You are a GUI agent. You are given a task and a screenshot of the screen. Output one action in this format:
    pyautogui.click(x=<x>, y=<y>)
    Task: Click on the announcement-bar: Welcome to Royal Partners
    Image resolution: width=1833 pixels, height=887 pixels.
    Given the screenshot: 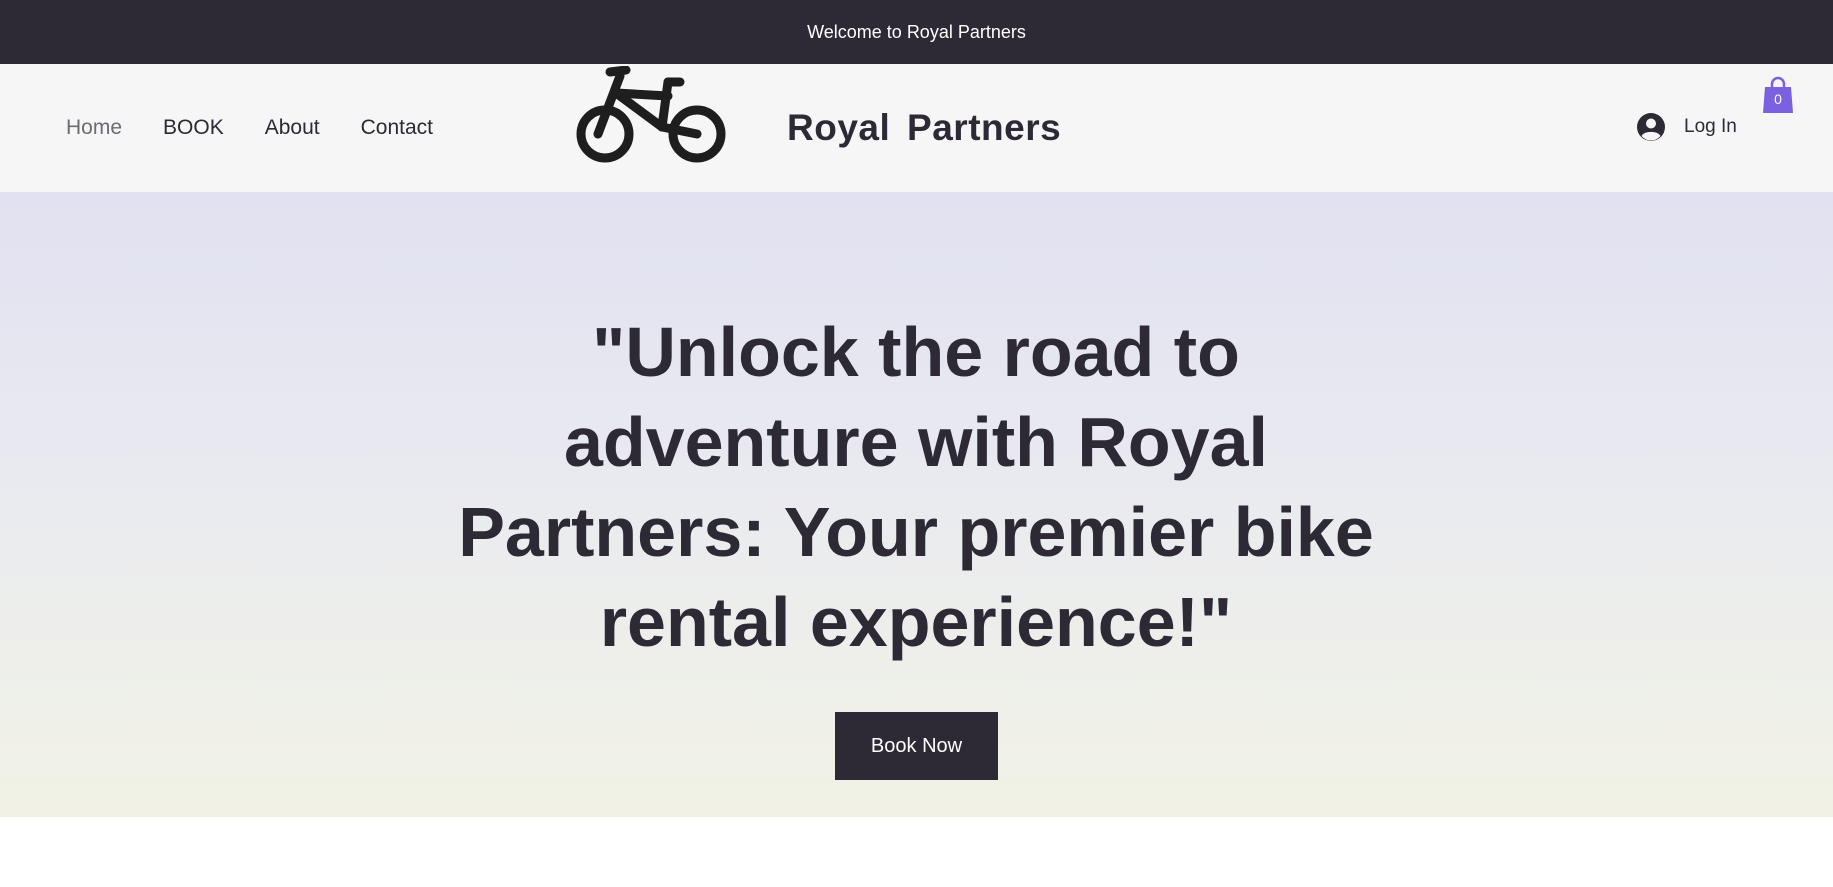 What is the action you would take?
    pyautogui.click(x=916, y=32)
    